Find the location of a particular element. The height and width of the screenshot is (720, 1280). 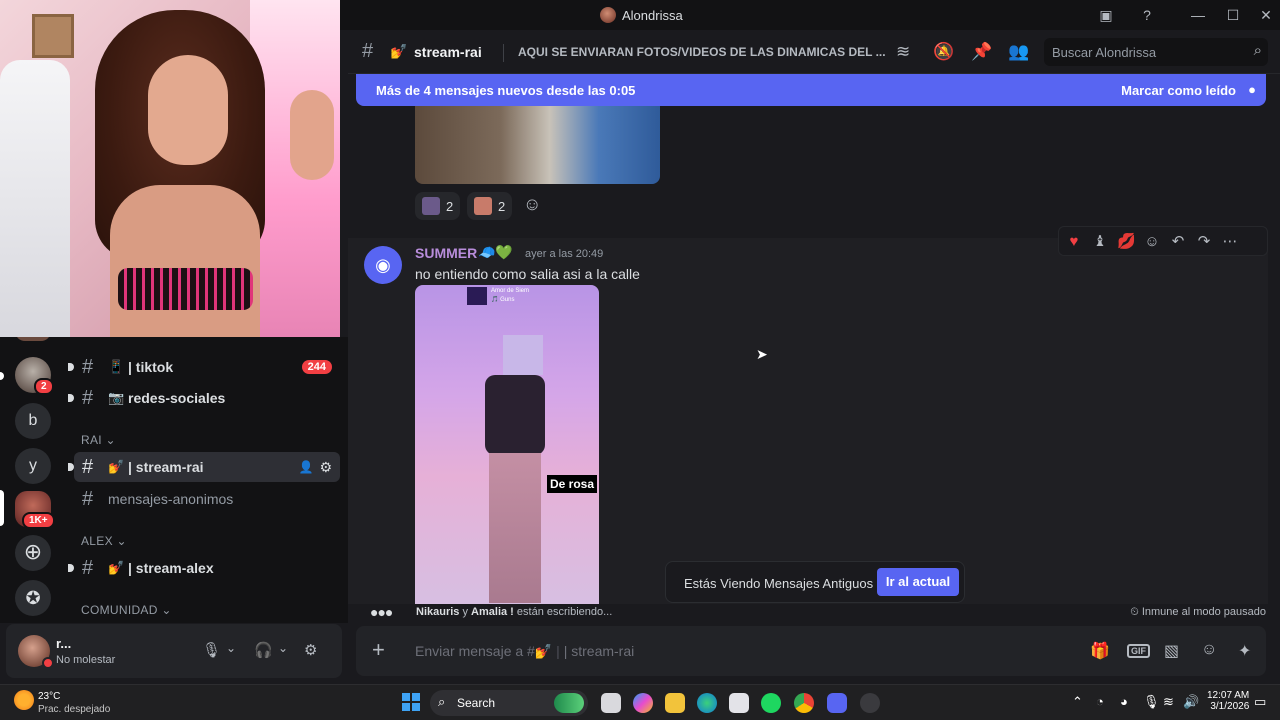

search-input: Buscar Alondrissa ⌕ is located at coordinates (1156, 52).